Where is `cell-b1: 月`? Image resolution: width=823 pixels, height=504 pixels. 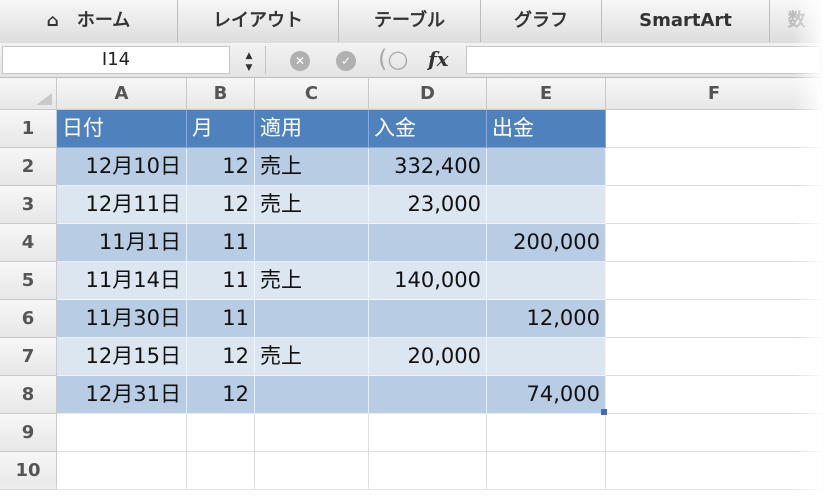 cell-b1: 月 is located at coordinates (221, 129).